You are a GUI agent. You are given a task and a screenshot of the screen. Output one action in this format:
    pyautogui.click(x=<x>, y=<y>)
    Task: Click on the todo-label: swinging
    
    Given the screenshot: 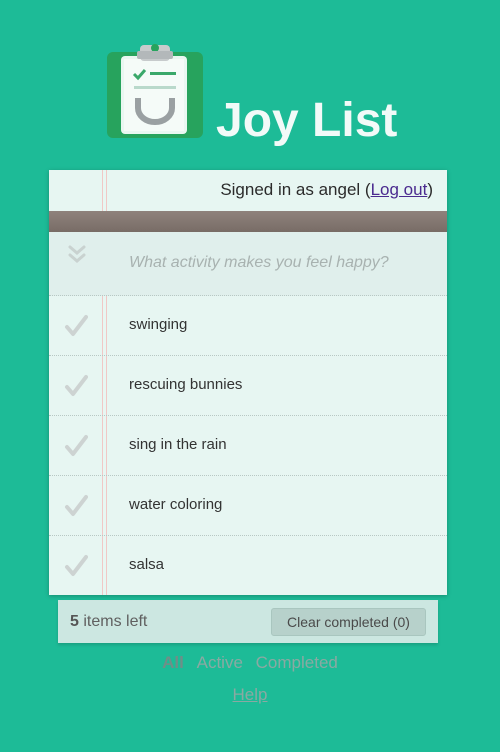 What is the action you would take?
    pyautogui.click(x=158, y=324)
    